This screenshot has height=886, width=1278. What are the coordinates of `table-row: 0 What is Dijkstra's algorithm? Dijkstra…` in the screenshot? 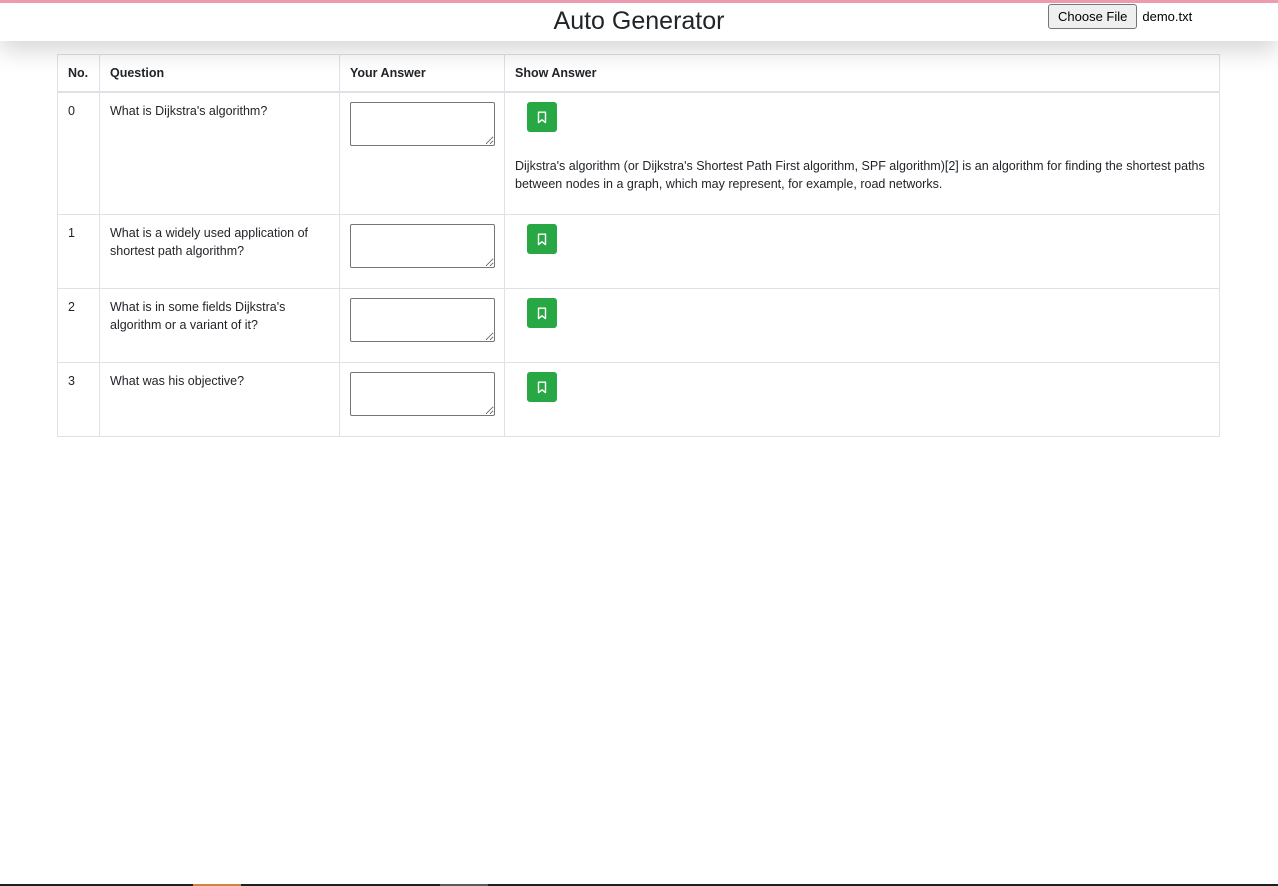 It's located at (638, 153).